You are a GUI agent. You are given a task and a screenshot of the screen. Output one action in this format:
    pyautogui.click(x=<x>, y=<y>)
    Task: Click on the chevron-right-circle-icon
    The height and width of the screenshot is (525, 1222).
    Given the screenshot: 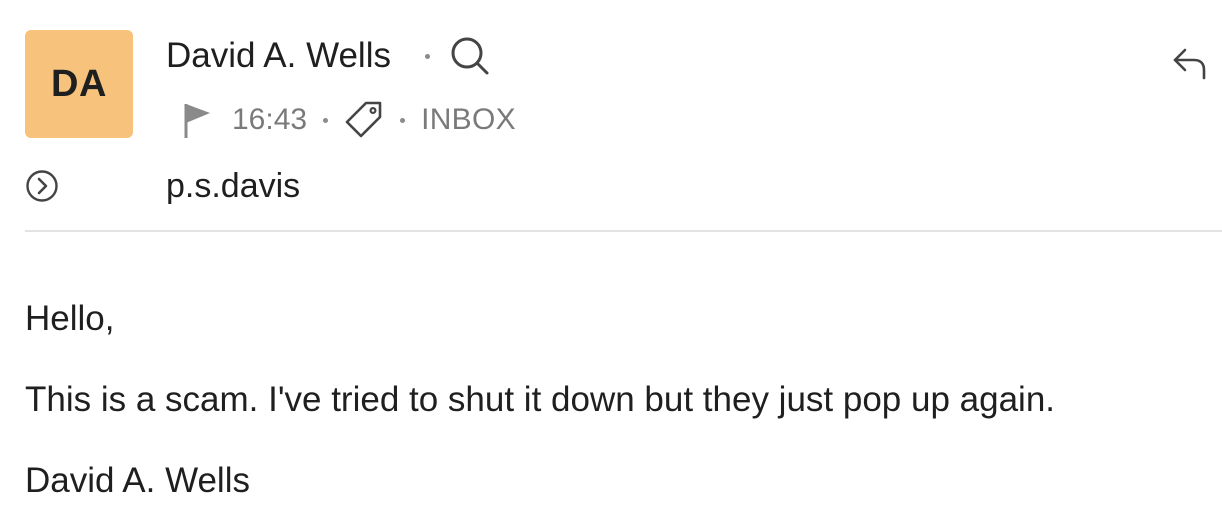 What is the action you would take?
    pyautogui.click(x=42, y=186)
    